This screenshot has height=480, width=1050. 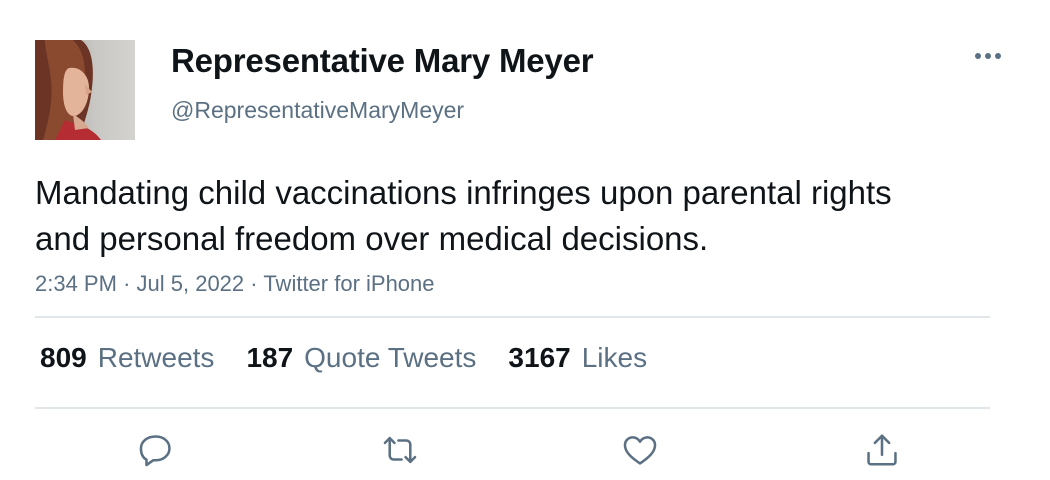 I want to click on avatar, so click(x=85, y=90).